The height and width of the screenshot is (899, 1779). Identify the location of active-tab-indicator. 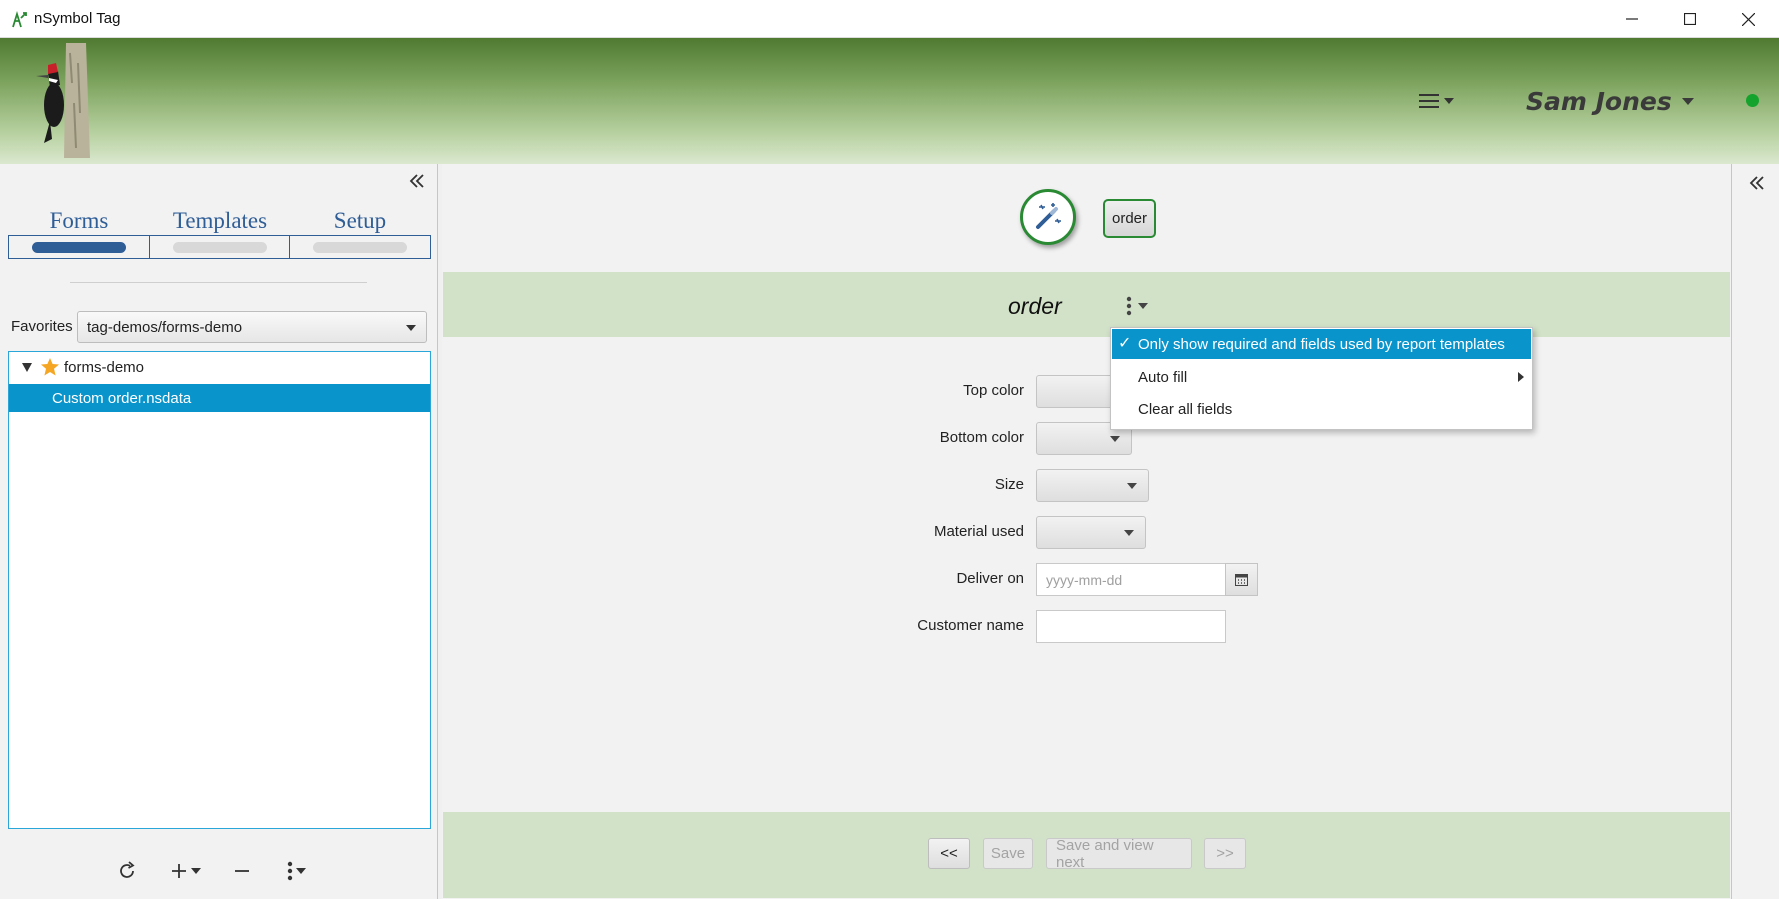
(78, 247).